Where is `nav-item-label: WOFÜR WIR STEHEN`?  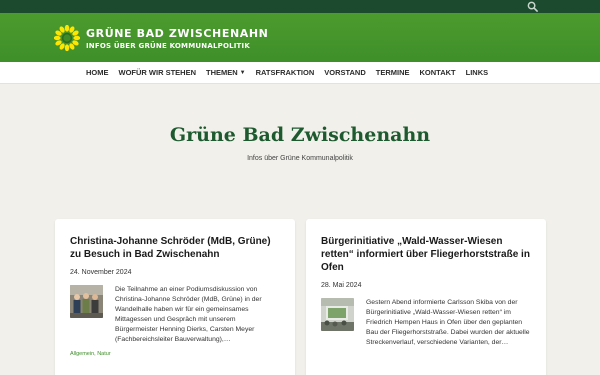 nav-item-label: WOFÜR WIR STEHEN is located at coordinates (157, 72).